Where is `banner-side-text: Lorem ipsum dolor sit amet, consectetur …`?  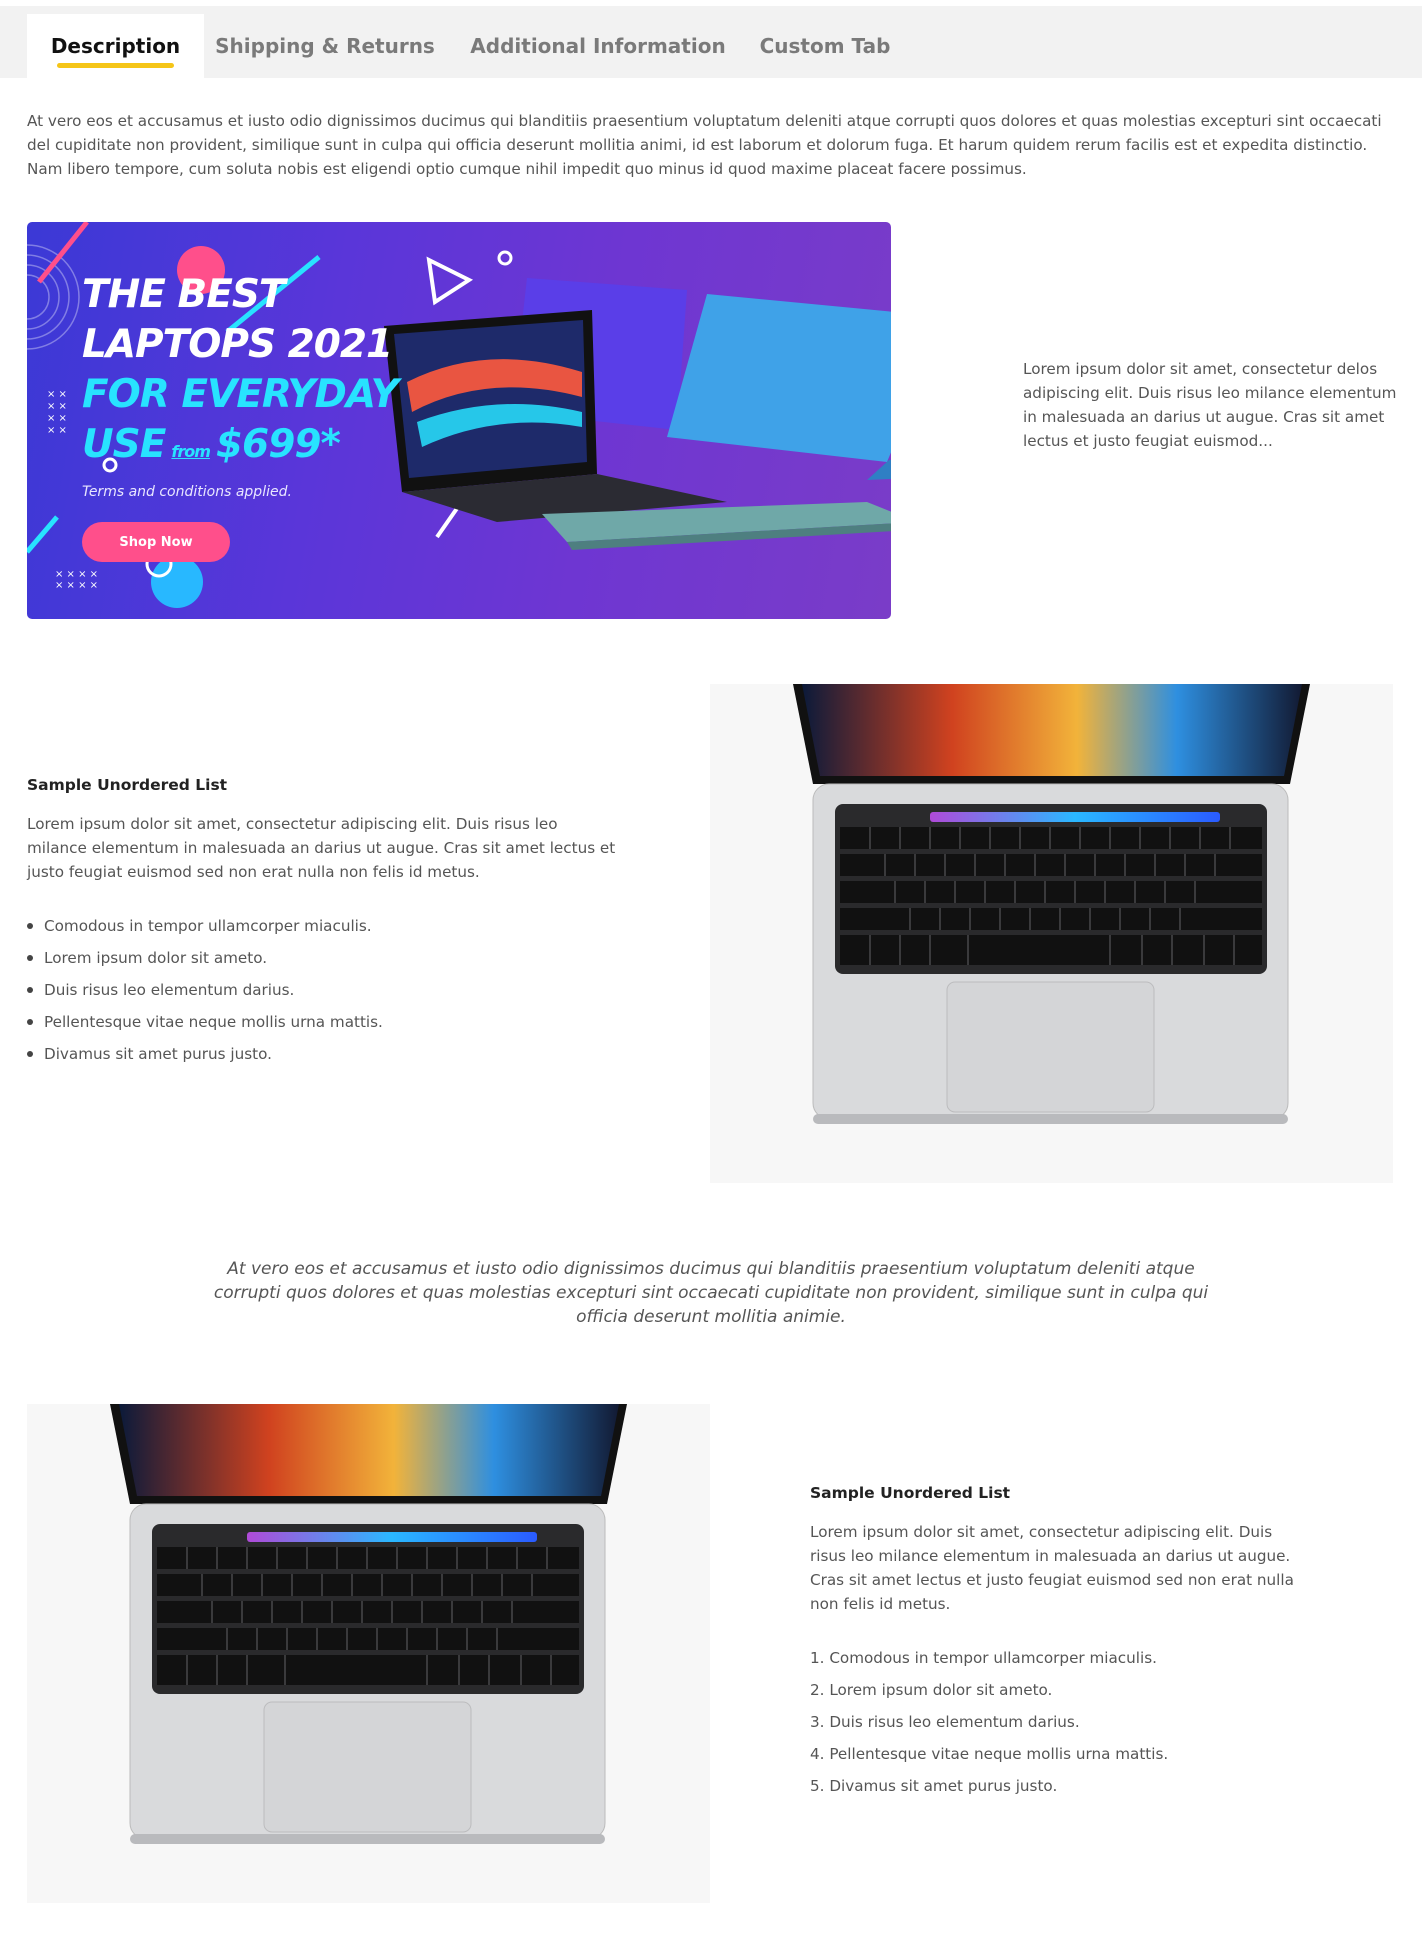 banner-side-text: Lorem ipsum dolor sit amet, consectetur … is located at coordinates (1210, 405).